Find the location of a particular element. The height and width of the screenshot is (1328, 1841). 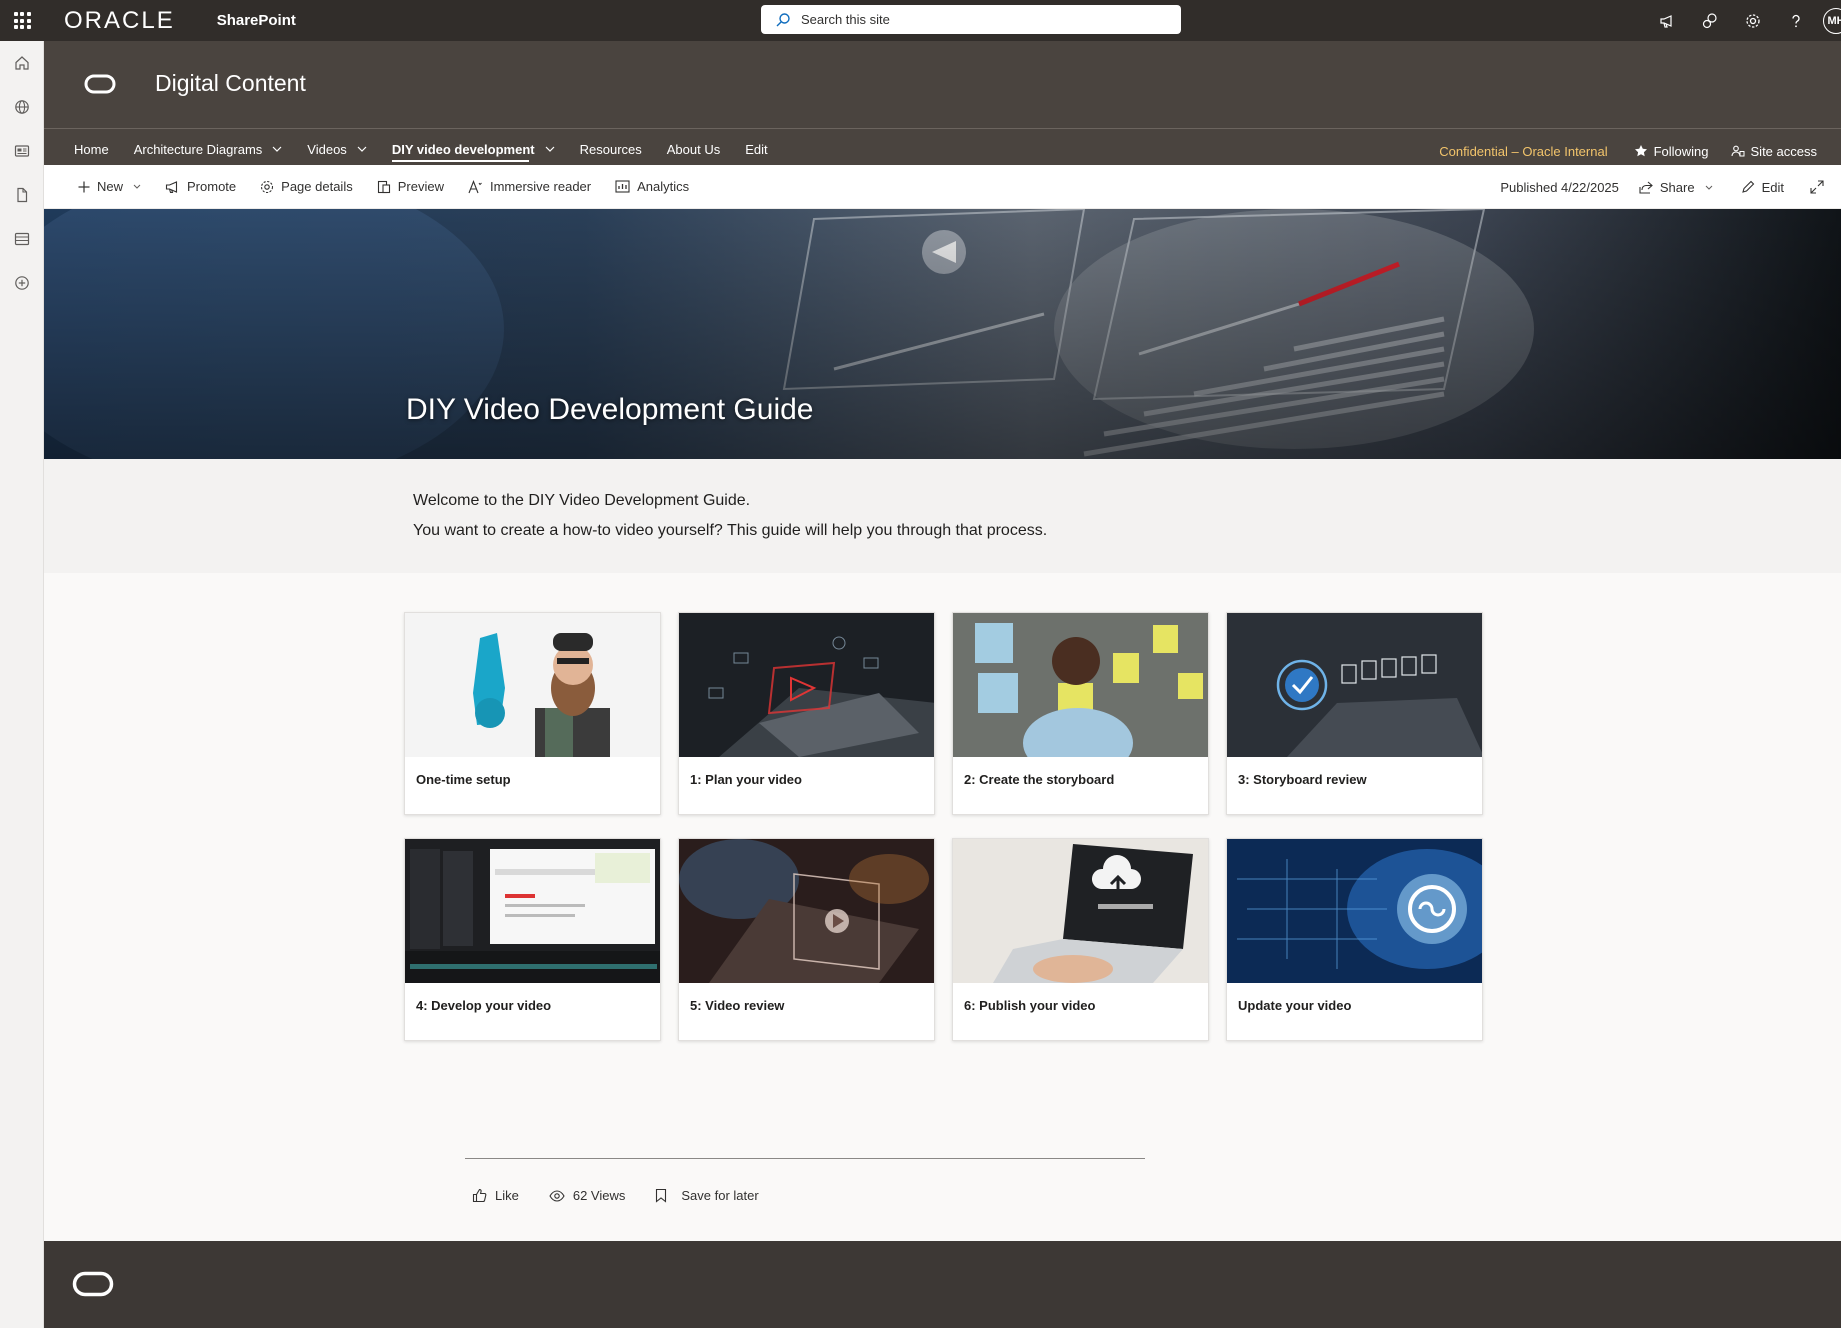

nav-label: About Us is located at coordinates (693, 149).